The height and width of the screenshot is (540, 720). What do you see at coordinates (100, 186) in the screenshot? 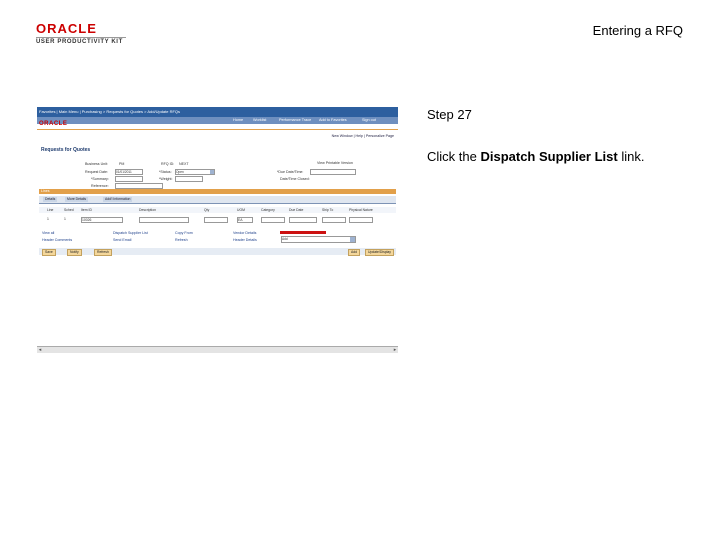
I see `reference-label: Reference:` at bounding box center [100, 186].